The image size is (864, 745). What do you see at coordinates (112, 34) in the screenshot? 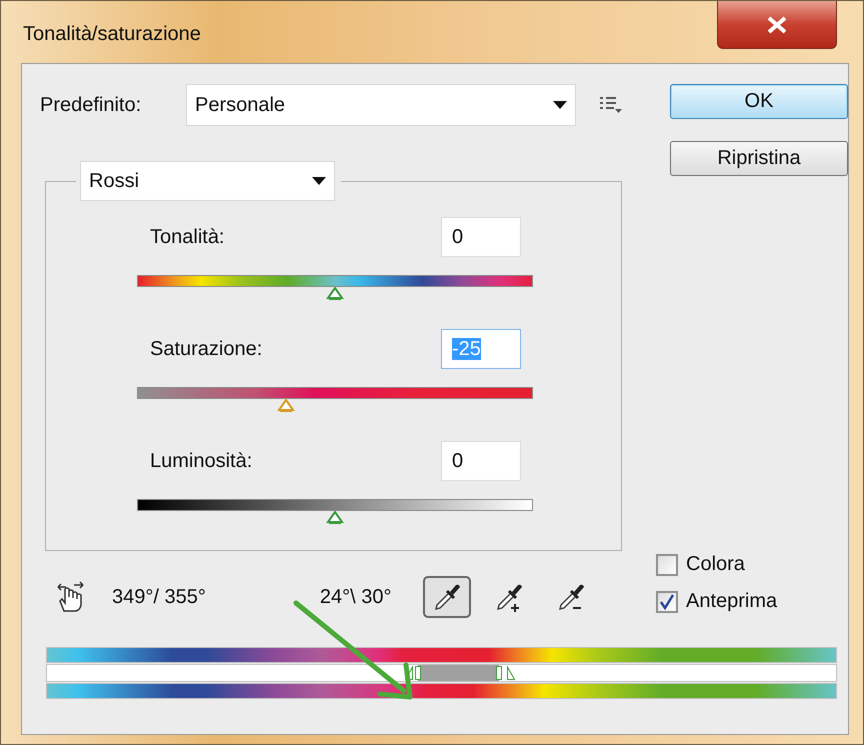
I see `window-title: Tonalità/saturazione` at bounding box center [112, 34].